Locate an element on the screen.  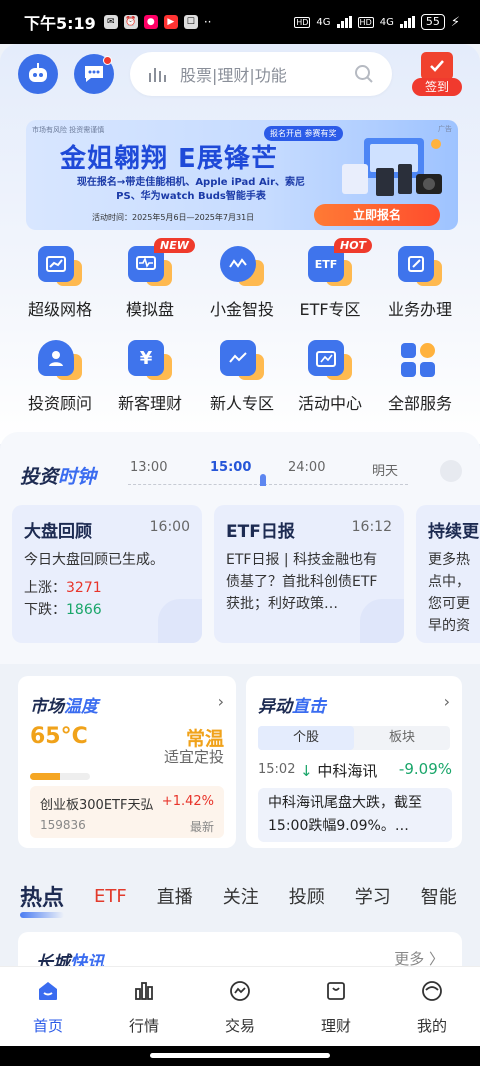
search-placeholder: 股票|理财|功能 is located at coordinates (233, 75).